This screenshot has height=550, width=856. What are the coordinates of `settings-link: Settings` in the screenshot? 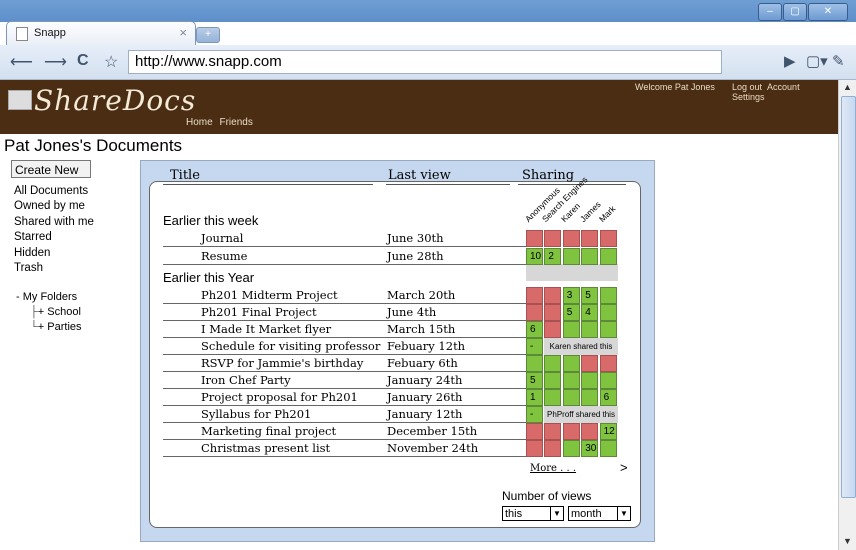 It's located at (748, 97).